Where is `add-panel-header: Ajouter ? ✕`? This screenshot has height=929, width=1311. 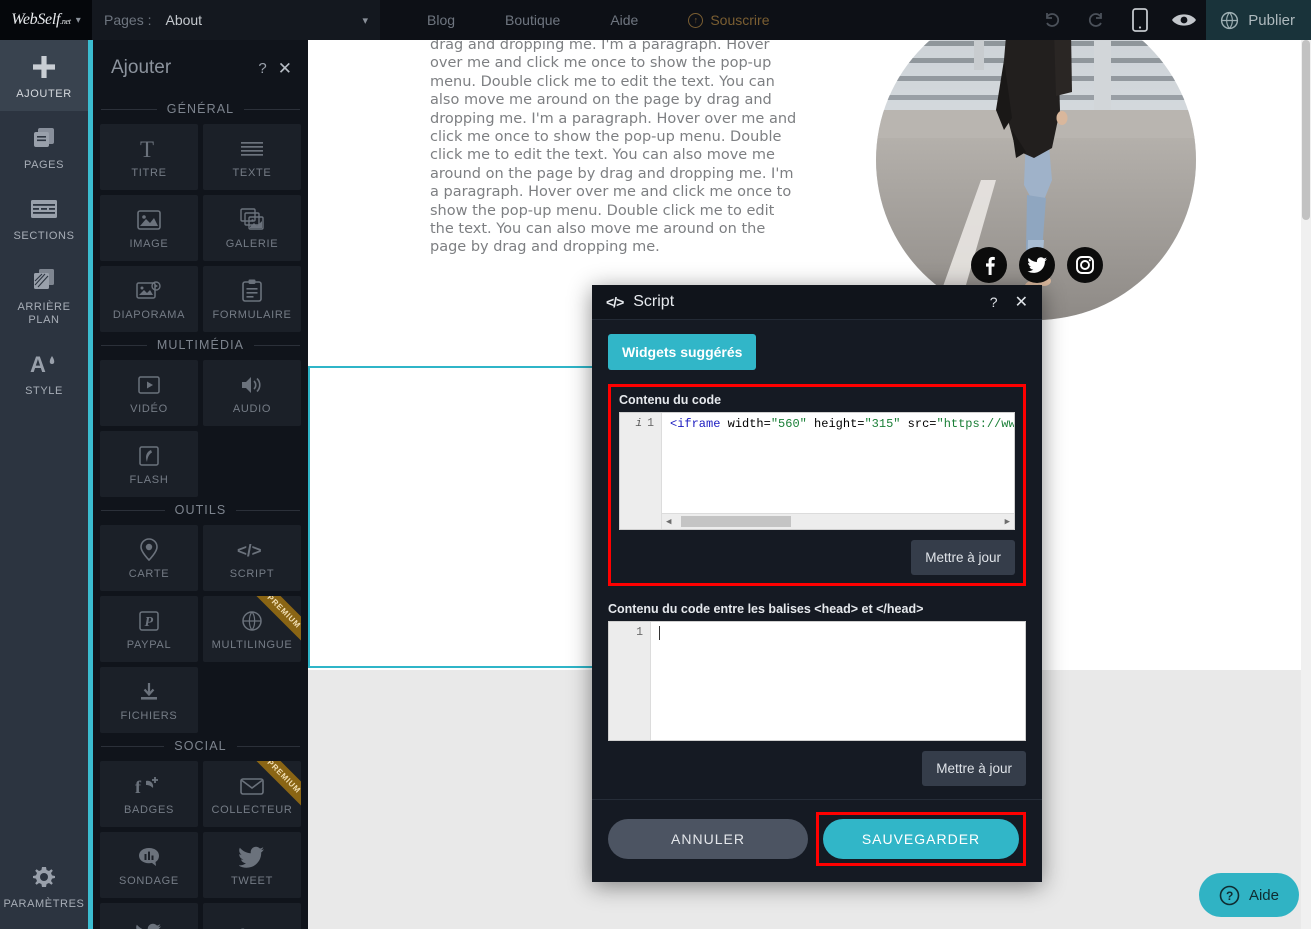 add-panel-header: Ajouter ? ✕ is located at coordinates (200, 68).